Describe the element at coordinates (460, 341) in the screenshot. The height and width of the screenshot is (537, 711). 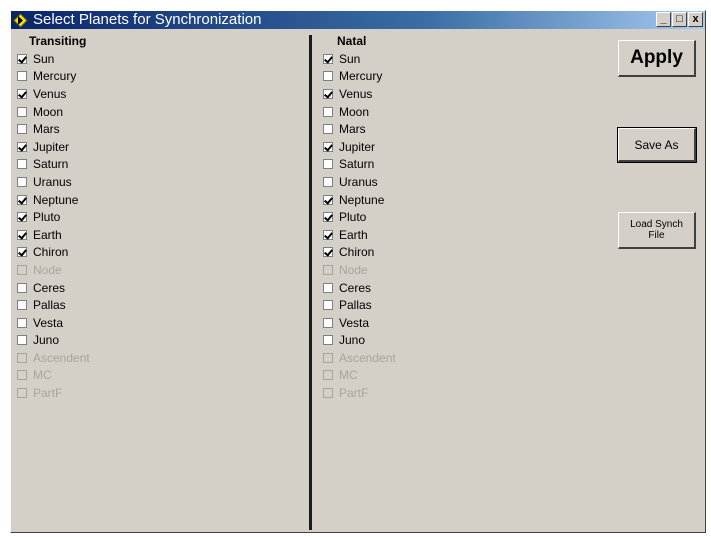
I see `natal-item-juno: Juno` at that location.